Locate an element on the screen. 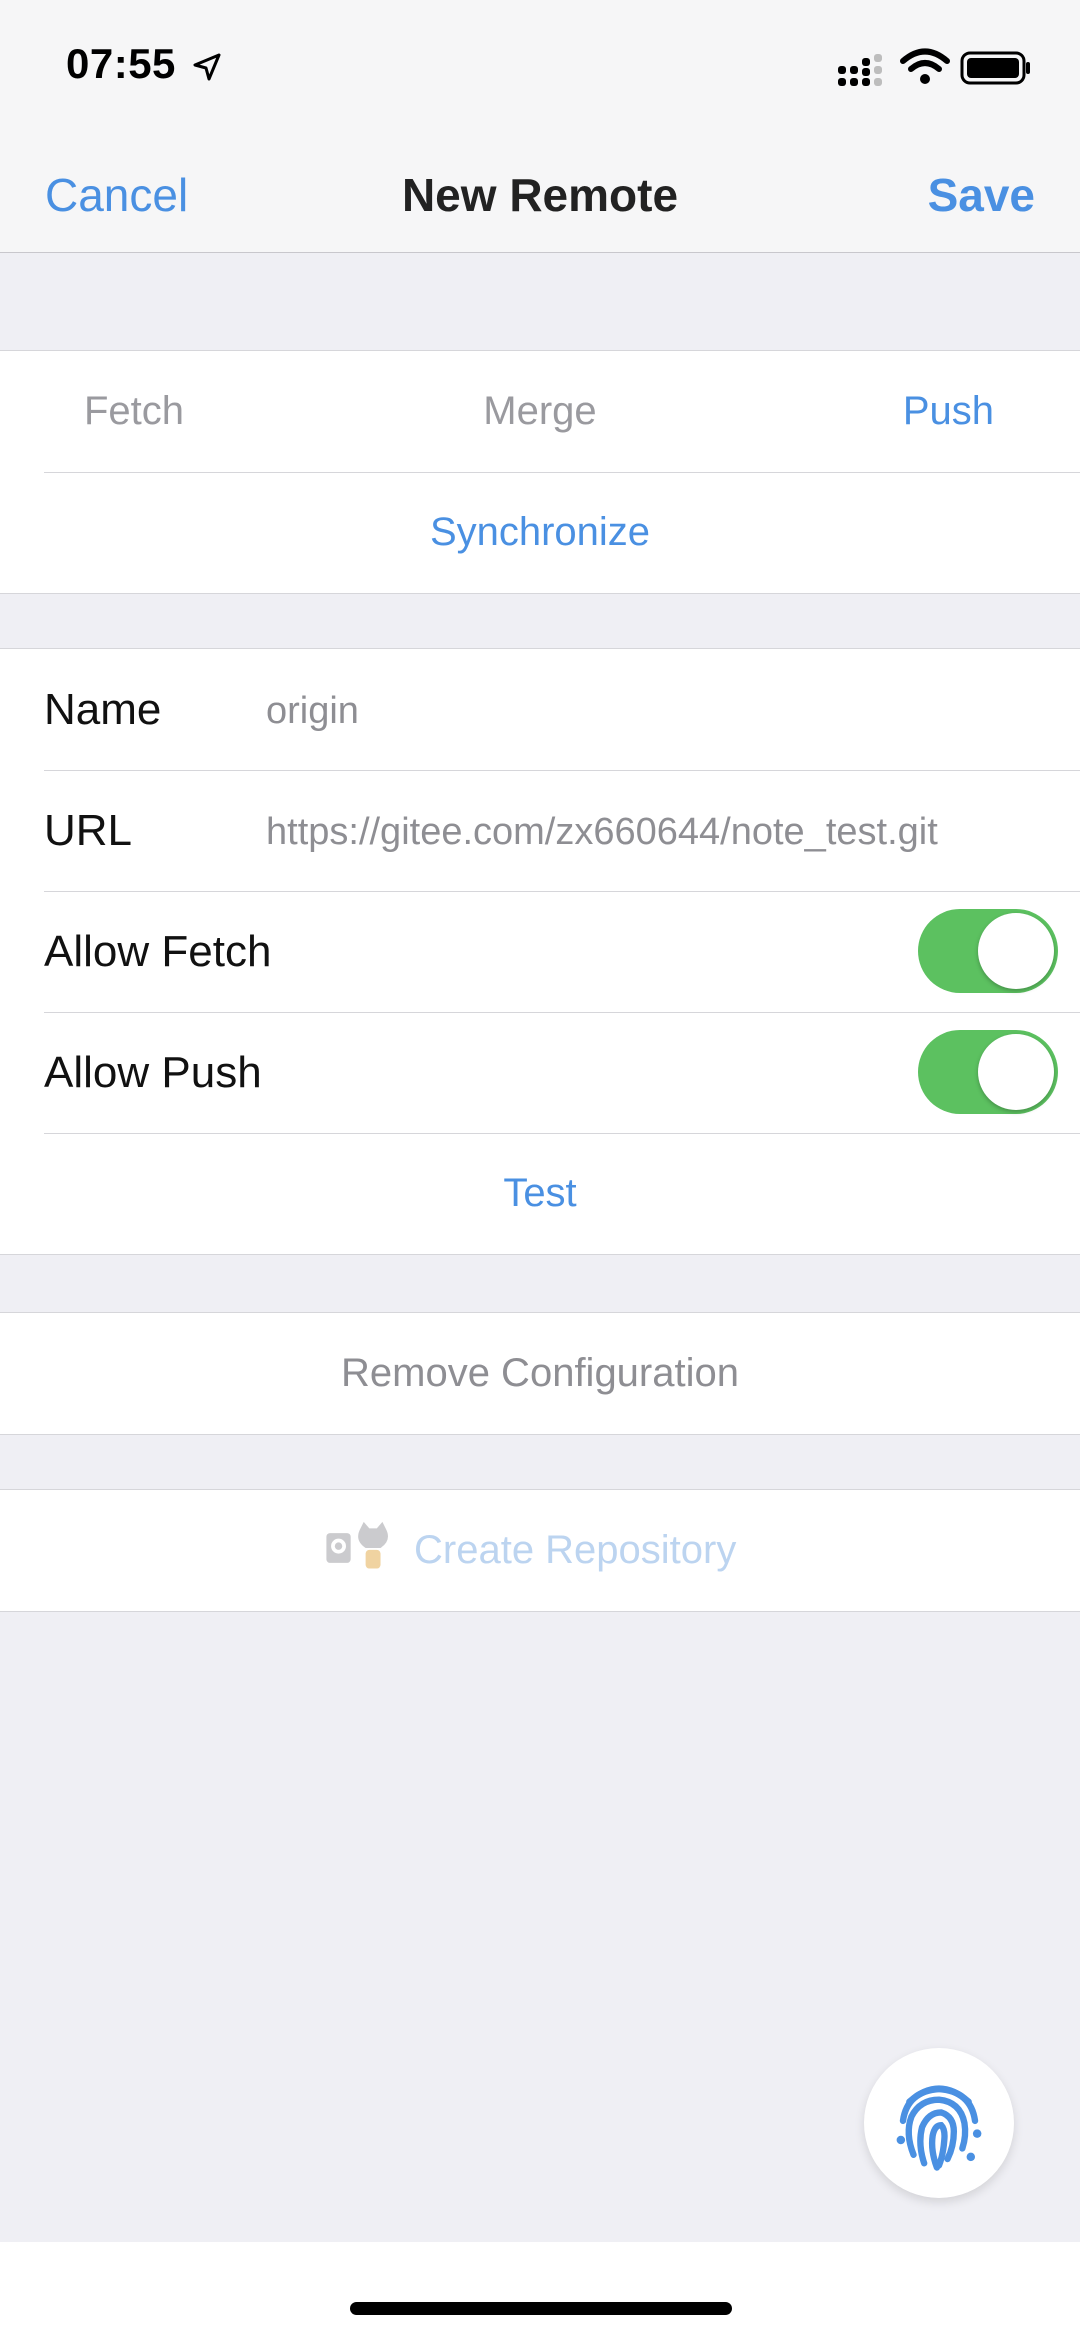 This screenshot has height=2337, width=1080. allow-push-row: Allow Push is located at coordinates (540, 1072).